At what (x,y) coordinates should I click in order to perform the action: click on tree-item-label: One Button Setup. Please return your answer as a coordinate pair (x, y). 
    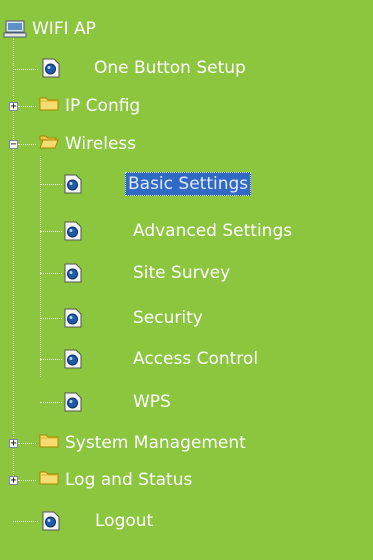
    Looking at the image, I should click on (170, 68).